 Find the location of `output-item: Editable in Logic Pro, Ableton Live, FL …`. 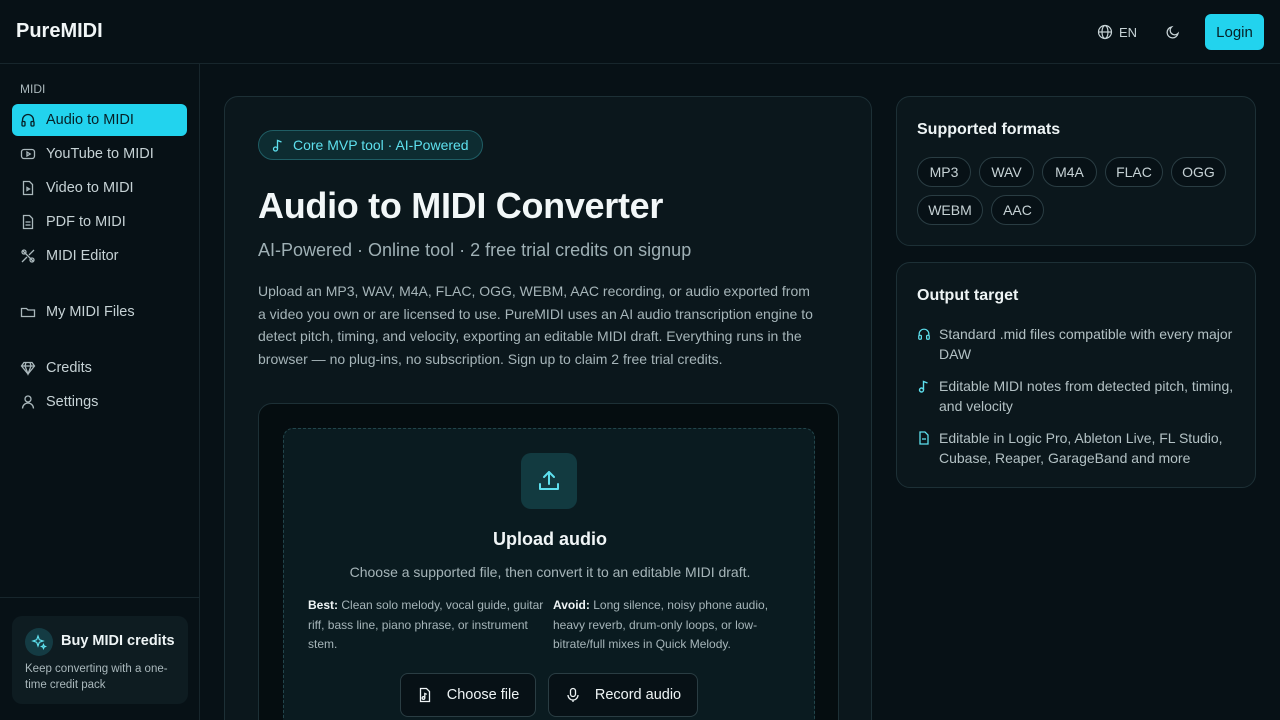

output-item: Editable in Logic Pro, Ableton Live, FL … is located at coordinates (1079, 448).